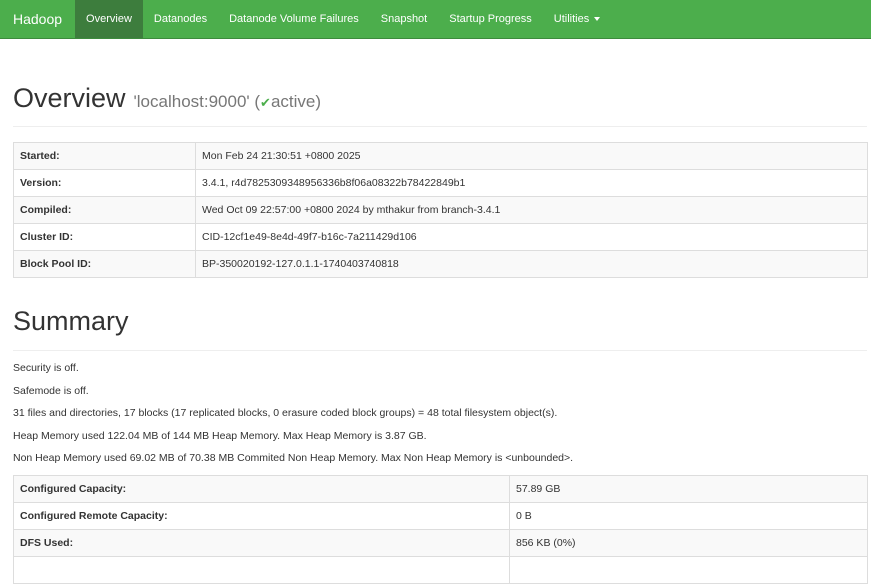  What do you see at coordinates (293, 101) in the screenshot?
I see `status-label: active` at bounding box center [293, 101].